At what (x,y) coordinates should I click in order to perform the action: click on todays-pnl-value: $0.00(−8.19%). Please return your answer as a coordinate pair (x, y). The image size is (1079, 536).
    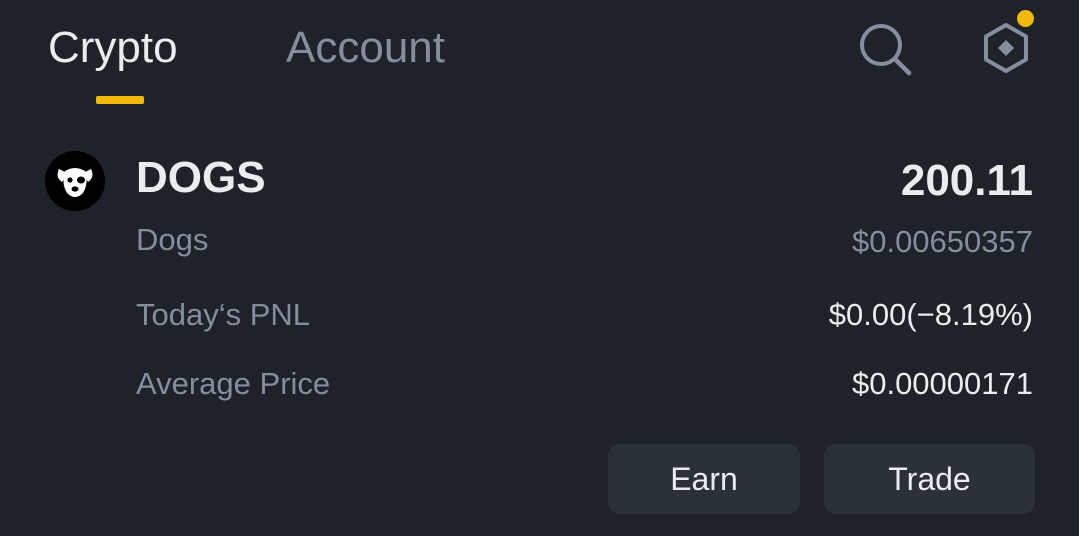
    Looking at the image, I should click on (930, 314).